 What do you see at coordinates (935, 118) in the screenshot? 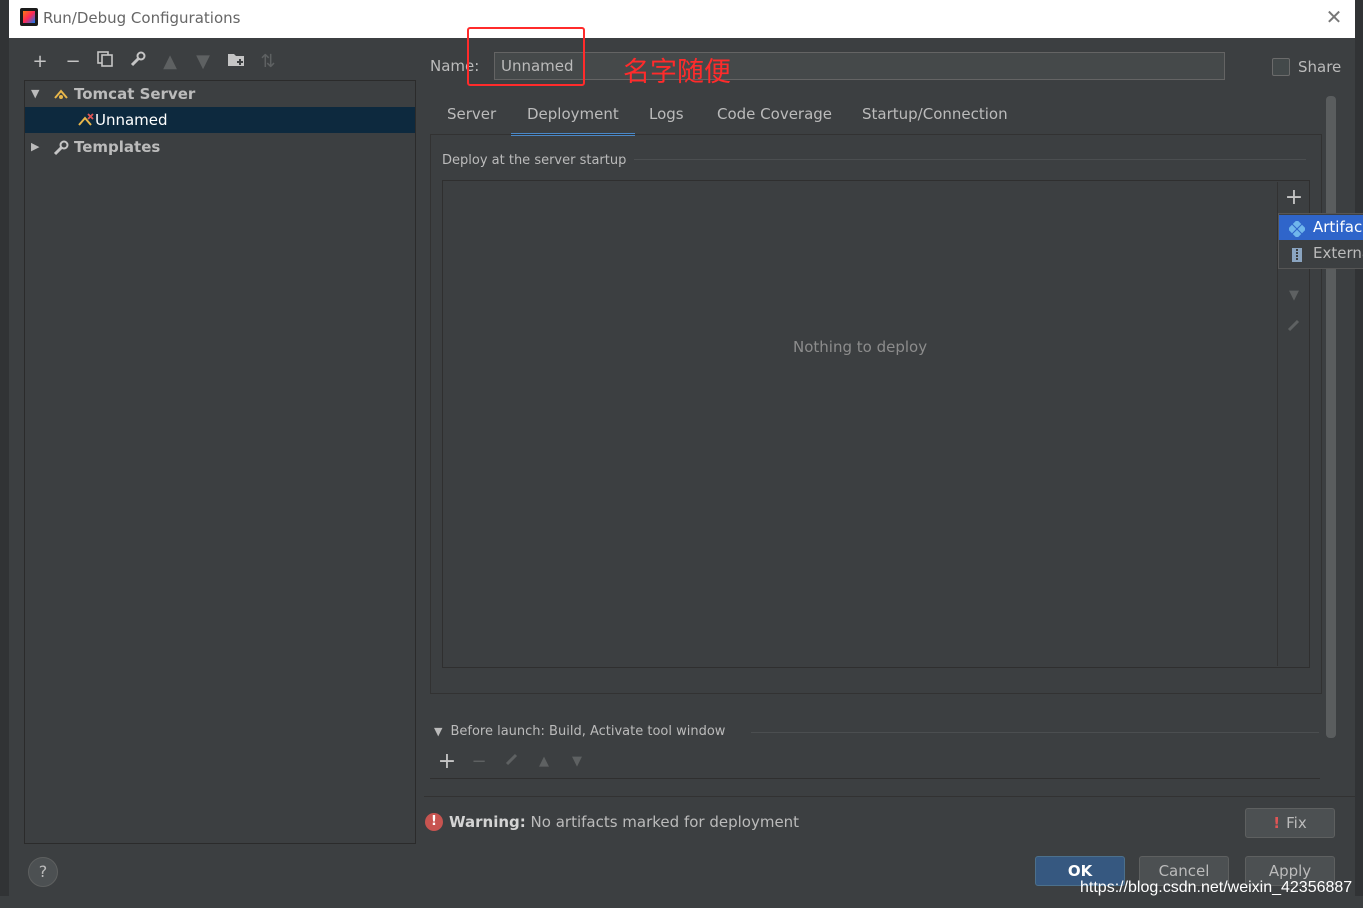
I see `tab-startup-connection: Startup/Connection` at bounding box center [935, 118].